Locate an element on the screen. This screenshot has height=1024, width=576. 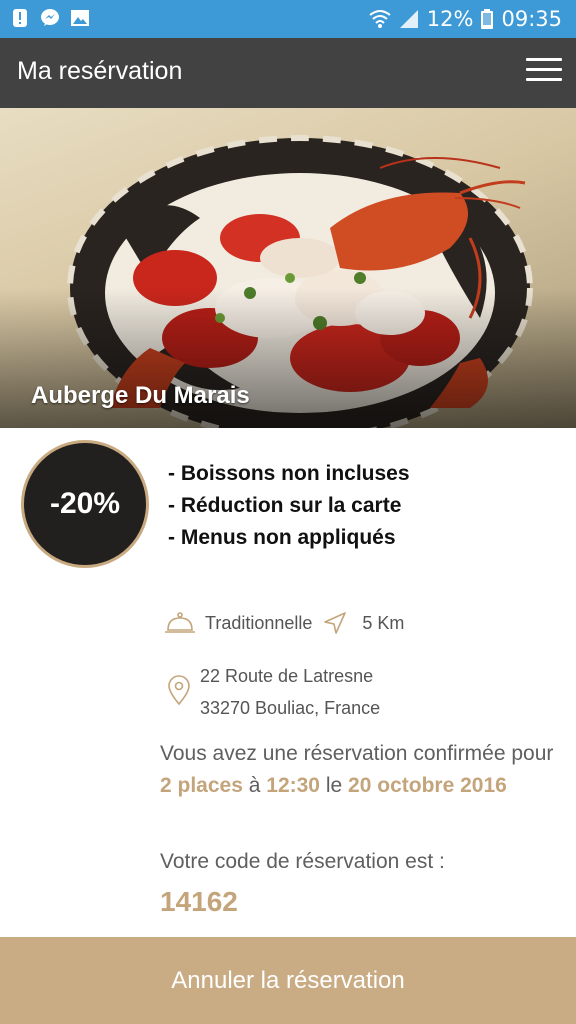
cloche-icon is located at coordinates (180, 622).